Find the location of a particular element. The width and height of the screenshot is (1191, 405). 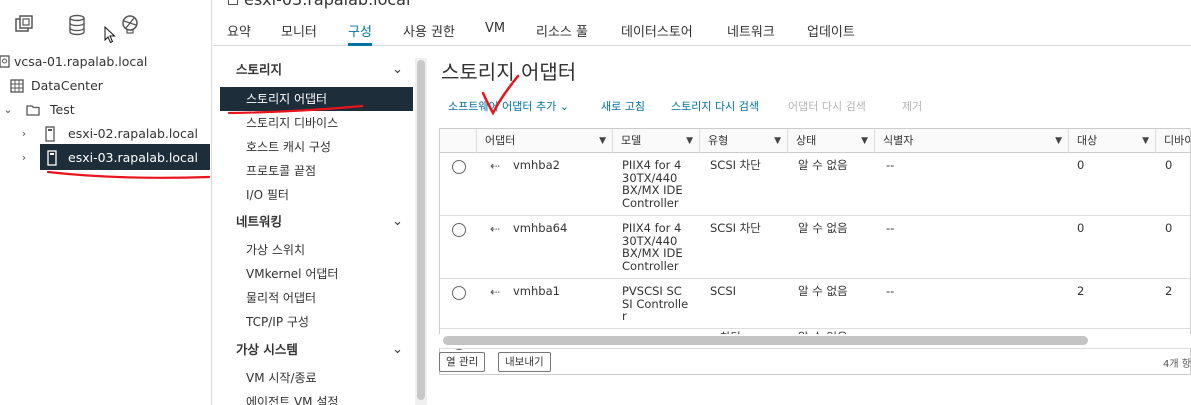

subnav-item-label: 에이전트 VM 설정 is located at coordinates (292, 400).